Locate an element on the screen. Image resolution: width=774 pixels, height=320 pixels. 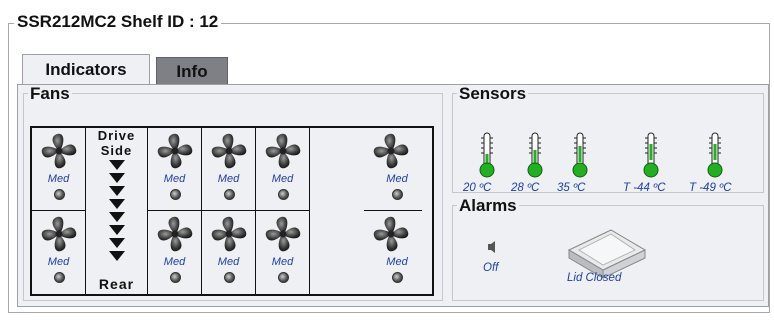
shelf-title: SSR212MC2 Shelf ID : 12 is located at coordinates (118, 22).